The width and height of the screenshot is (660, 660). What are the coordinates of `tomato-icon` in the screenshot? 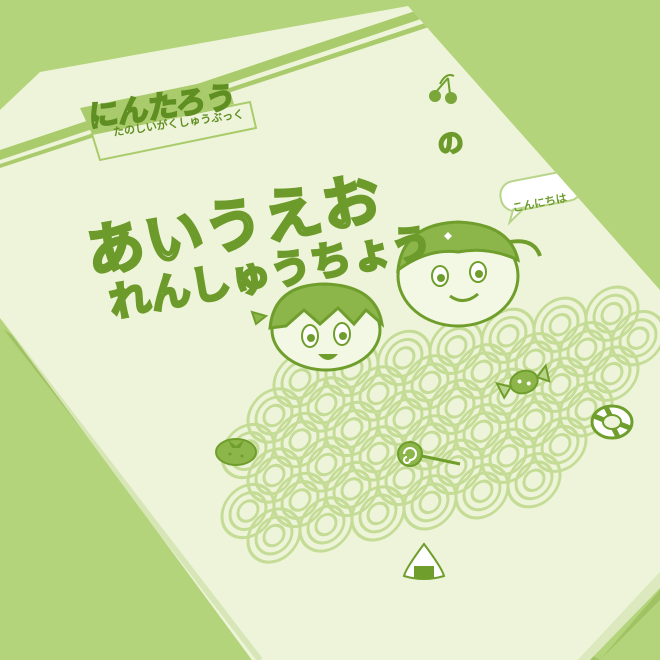 It's located at (236, 452).